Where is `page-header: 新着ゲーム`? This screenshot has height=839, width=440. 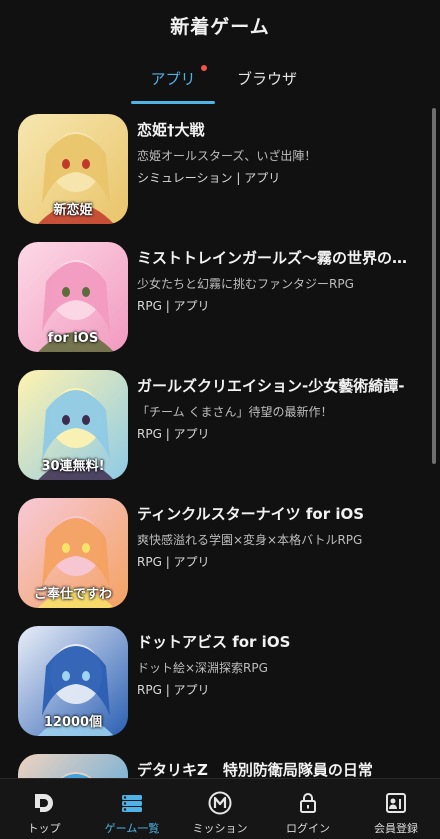 page-header: 新着ゲーム is located at coordinates (220, 25).